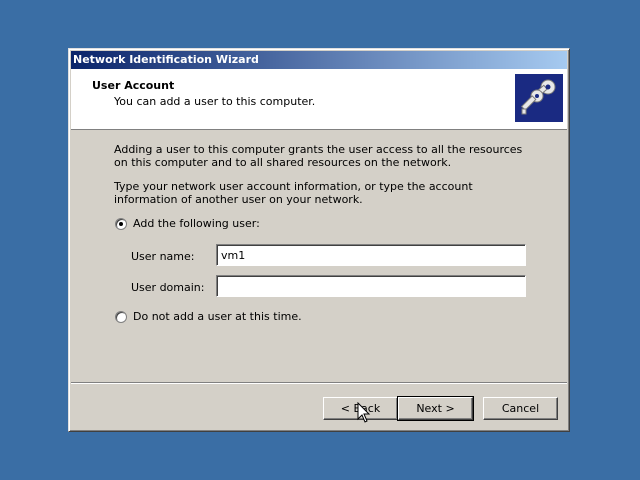  What do you see at coordinates (168, 287) in the screenshot?
I see `user-domain-label: User domain:` at bounding box center [168, 287].